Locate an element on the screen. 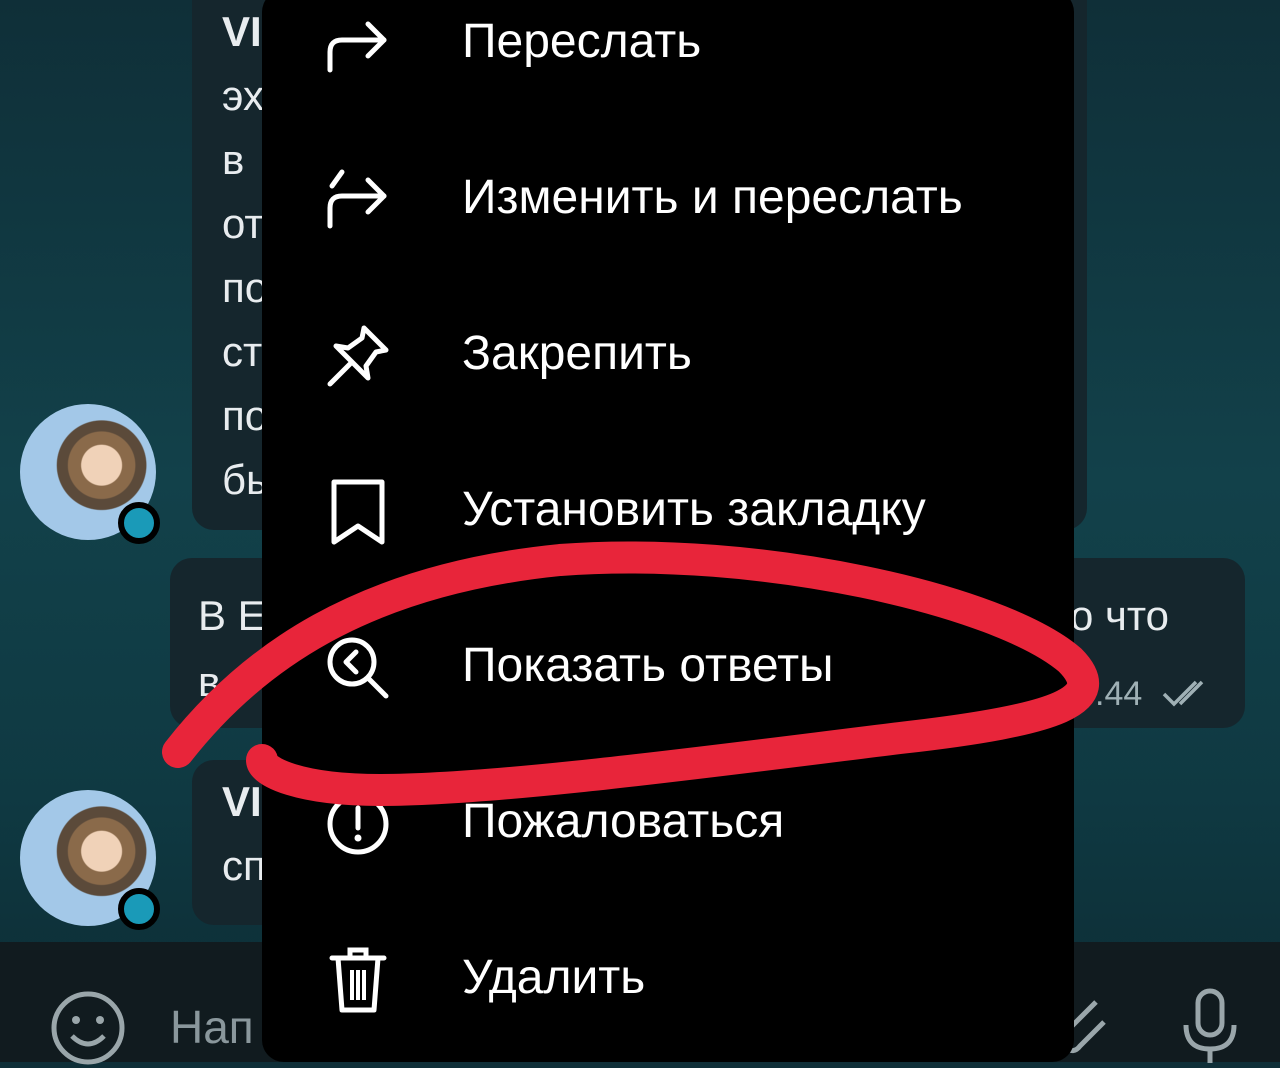 The width and height of the screenshot is (1280, 1068). menu-item-label: Показать ответы is located at coordinates (648, 665).